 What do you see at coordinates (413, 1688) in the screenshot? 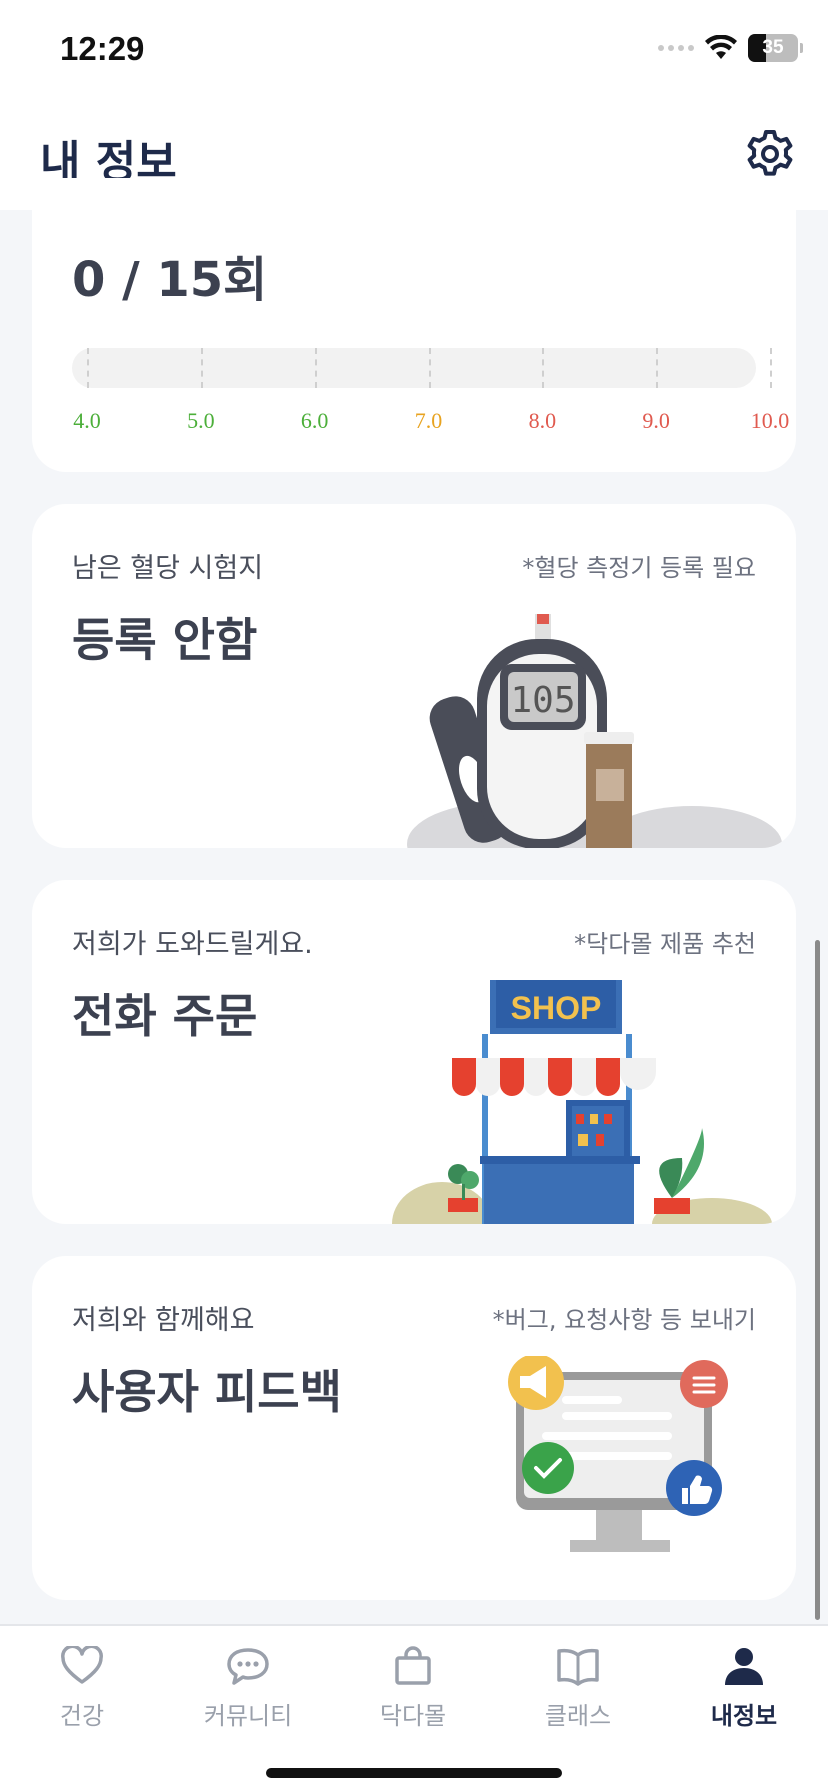
I see `tab-mall: 닥다몰` at bounding box center [413, 1688].